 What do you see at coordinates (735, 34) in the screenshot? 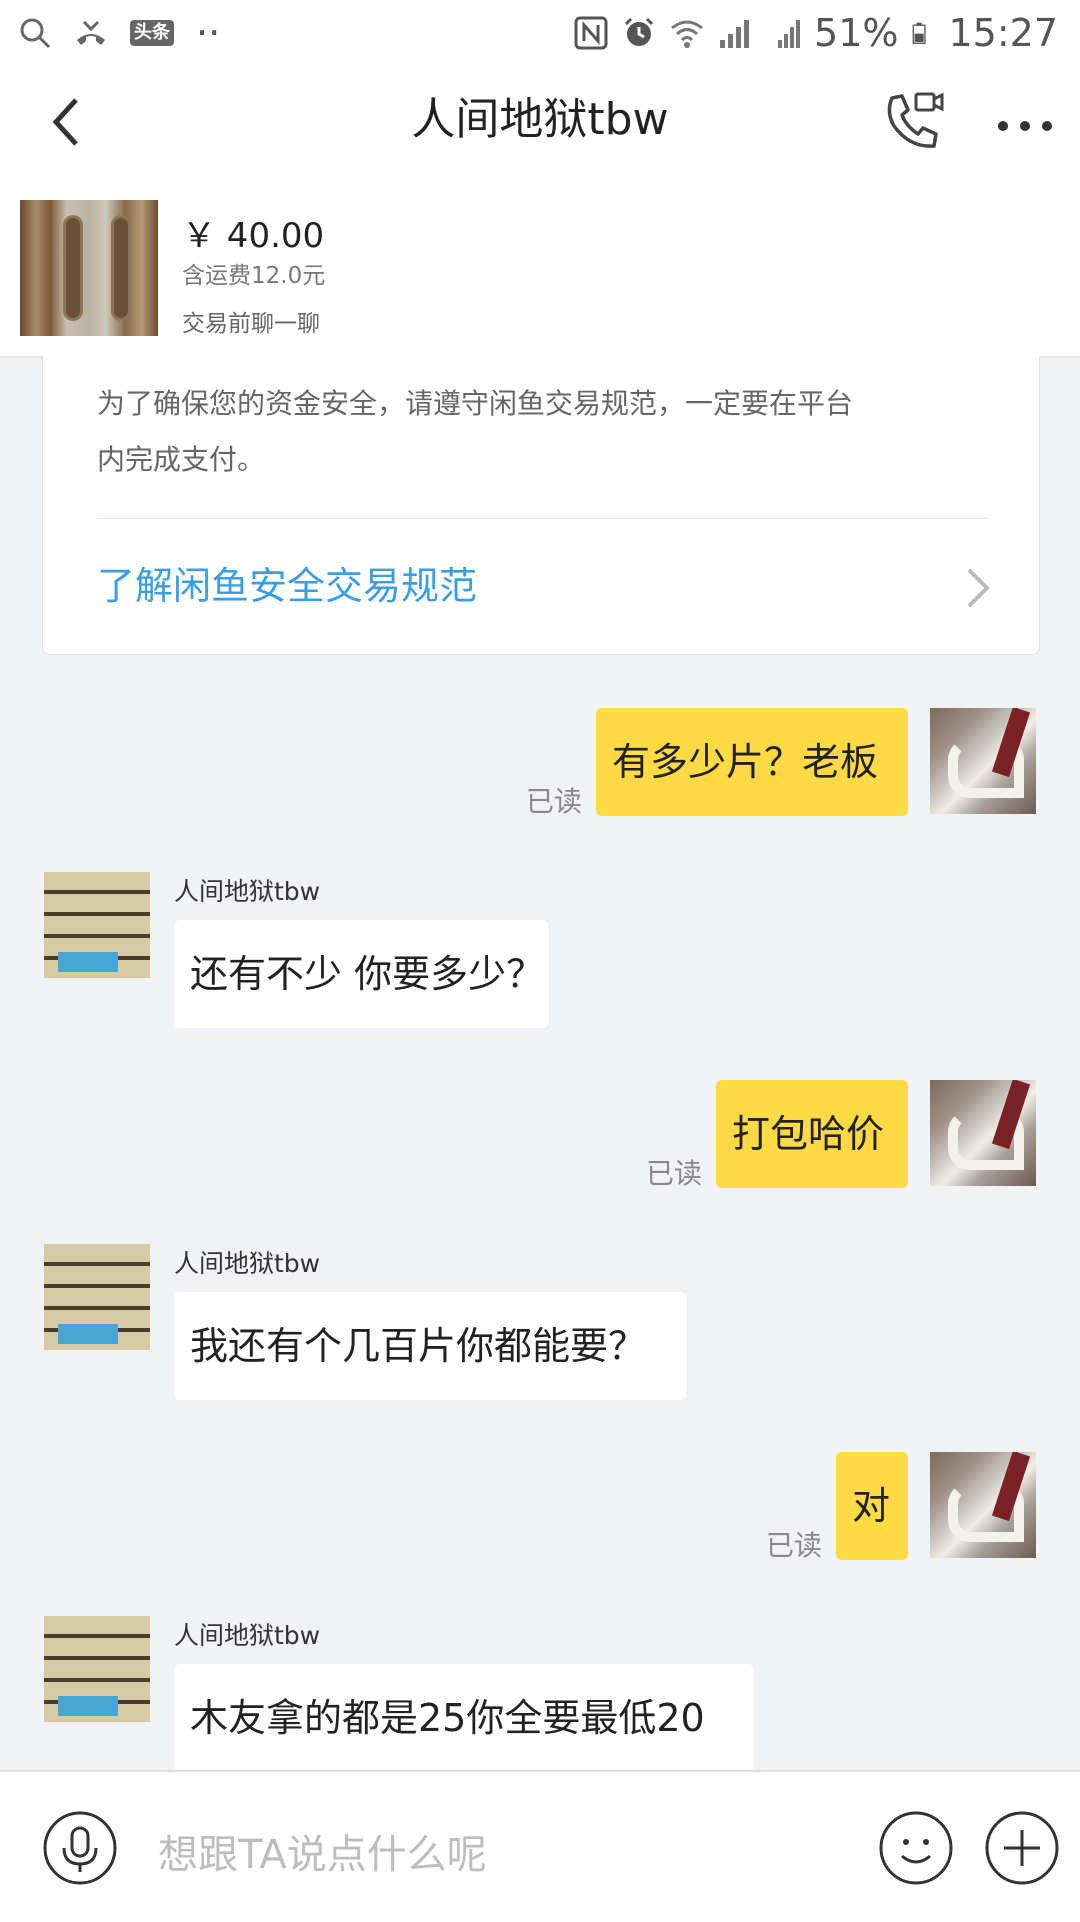
I see `signal-icon` at bounding box center [735, 34].